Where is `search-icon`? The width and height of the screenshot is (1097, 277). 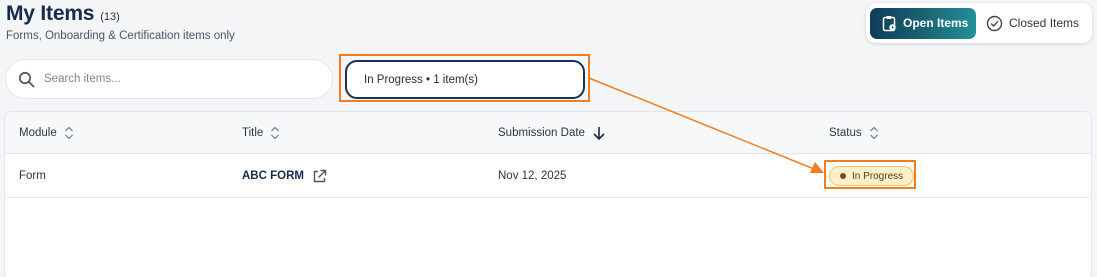
search-icon is located at coordinates (26, 79).